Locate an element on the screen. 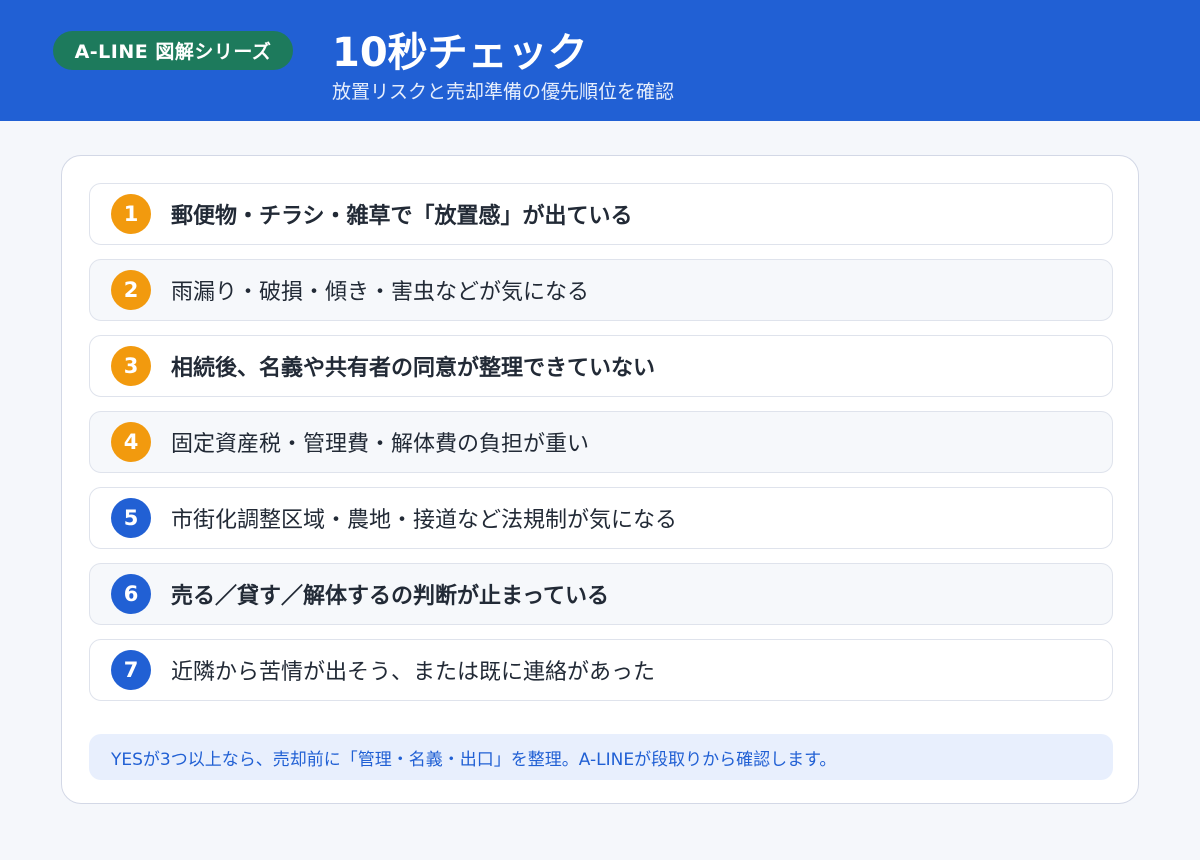  page-title: 10秒チェック is located at coordinates (460, 53).